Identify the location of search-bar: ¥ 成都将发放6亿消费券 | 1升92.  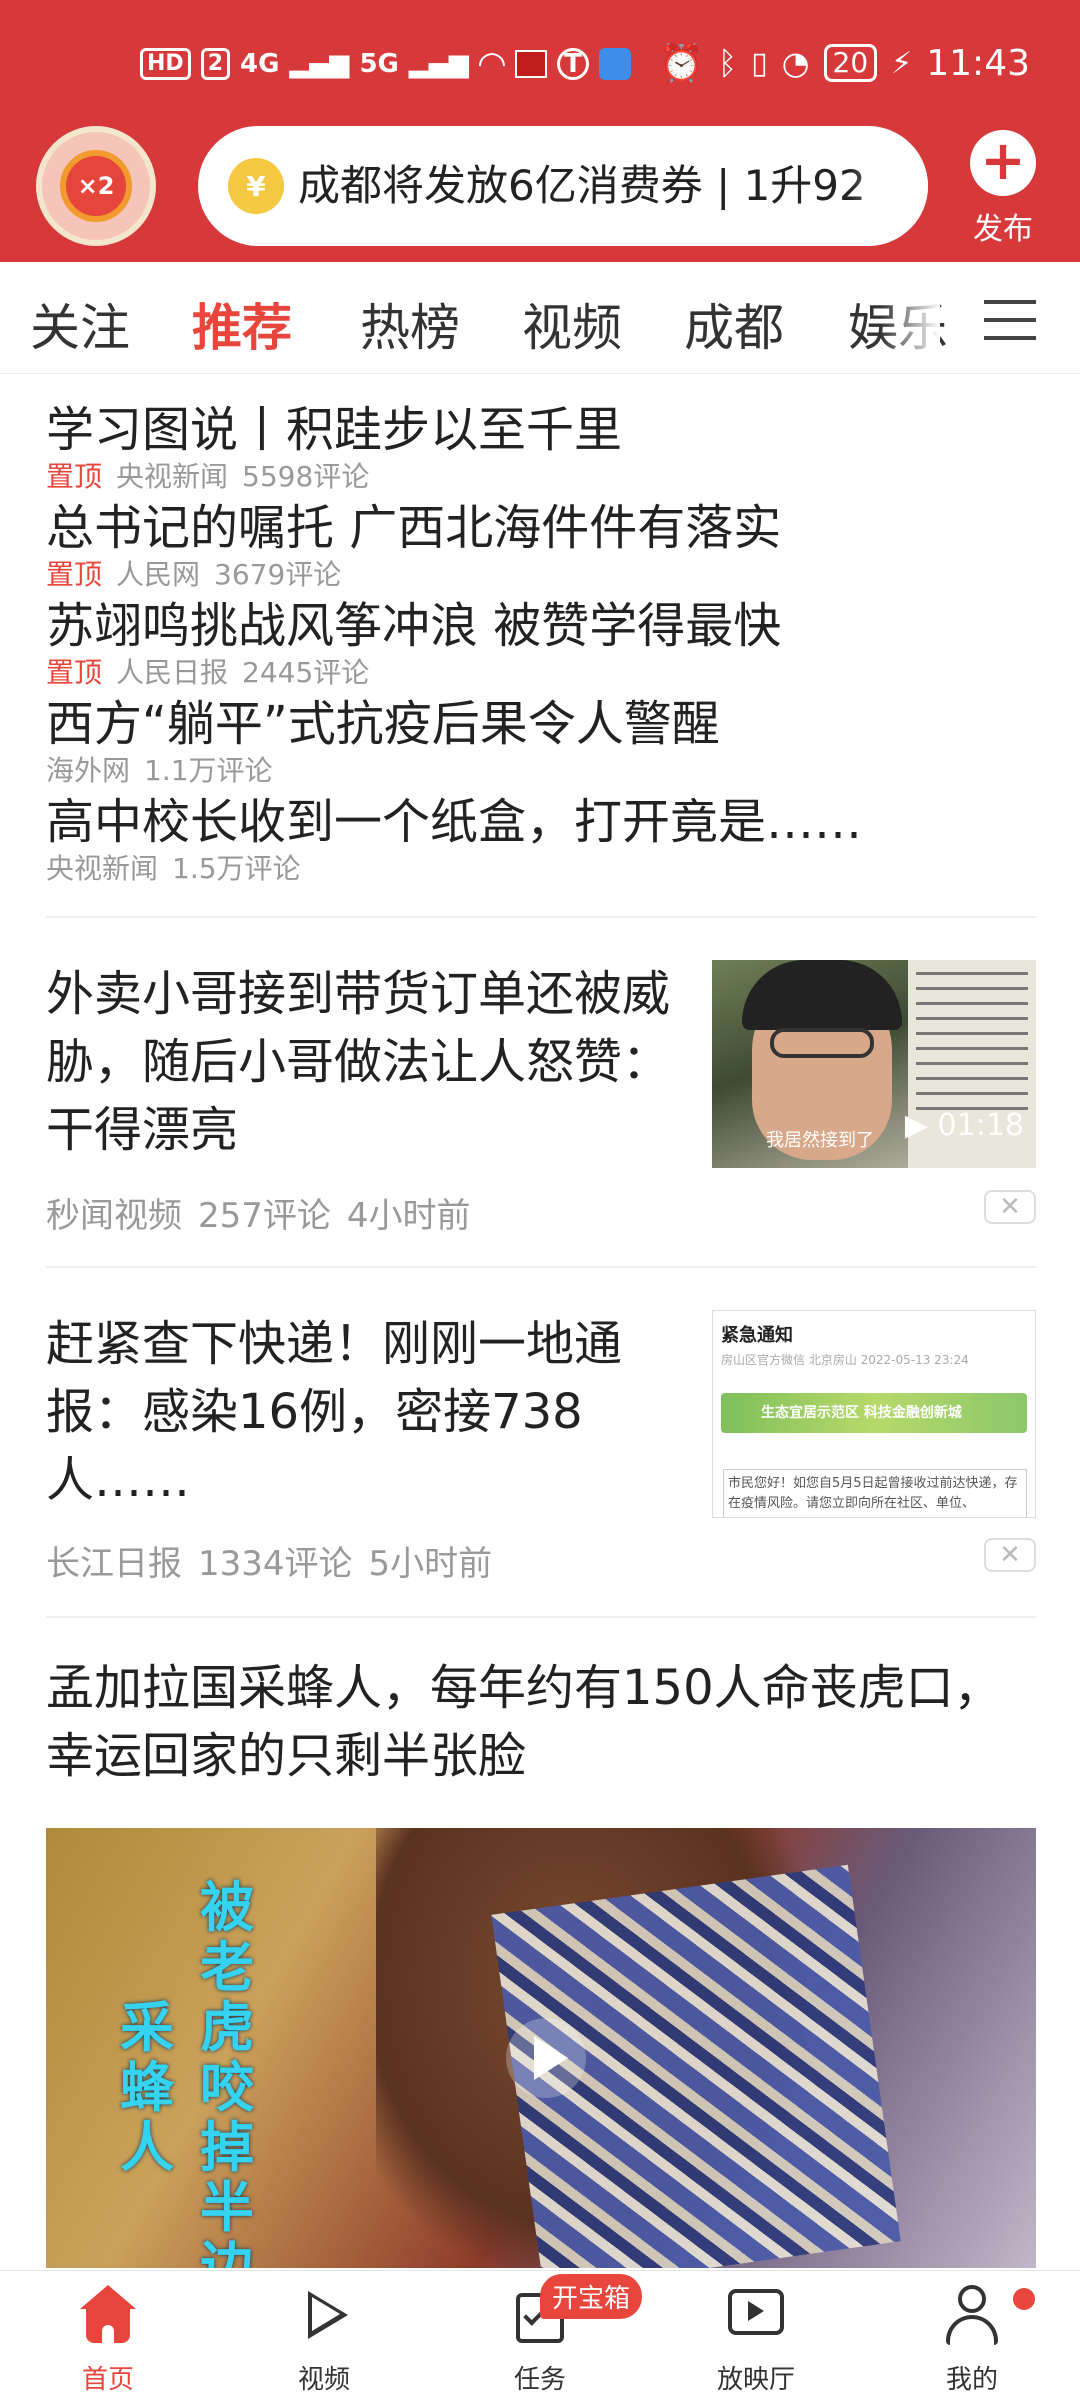
(563, 186).